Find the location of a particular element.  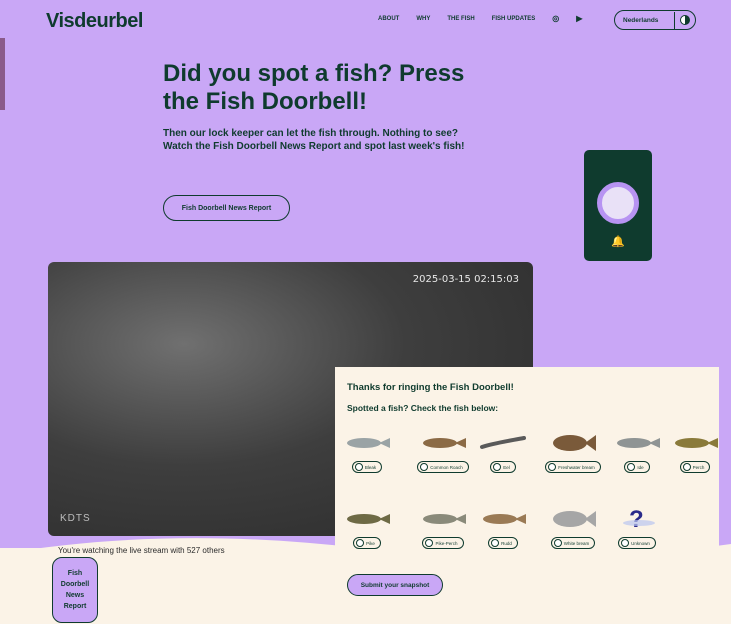

fish-radio: Unknown is located at coordinates (637, 543).